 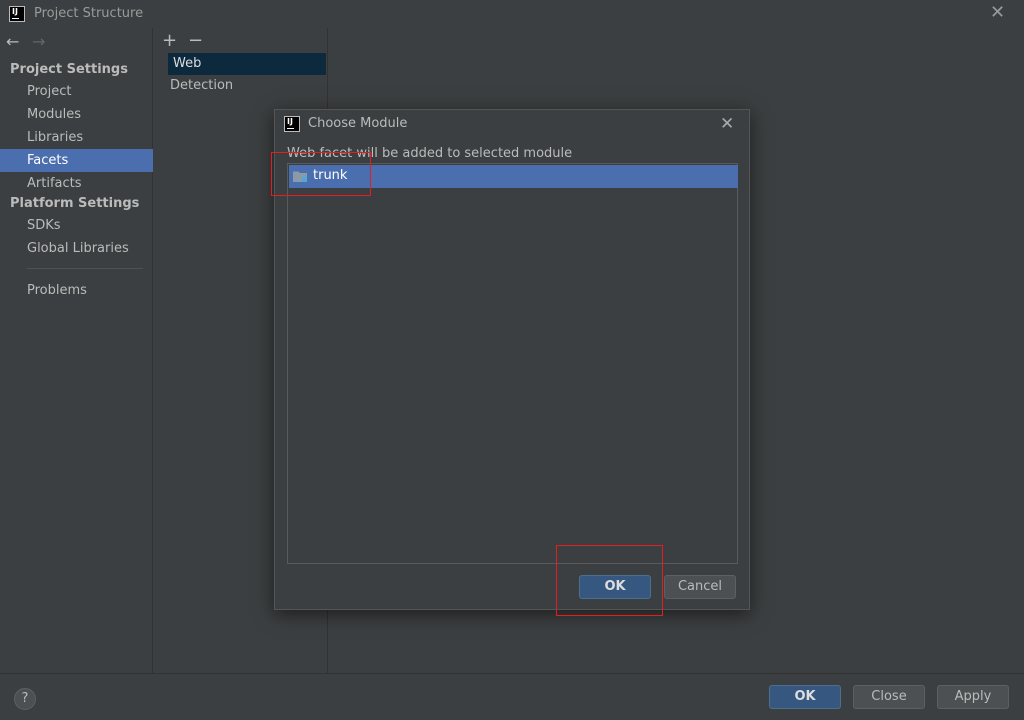 What do you see at coordinates (727, 124) in the screenshot?
I see `dialog-close-icon: ✕` at bounding box center [727, 124].